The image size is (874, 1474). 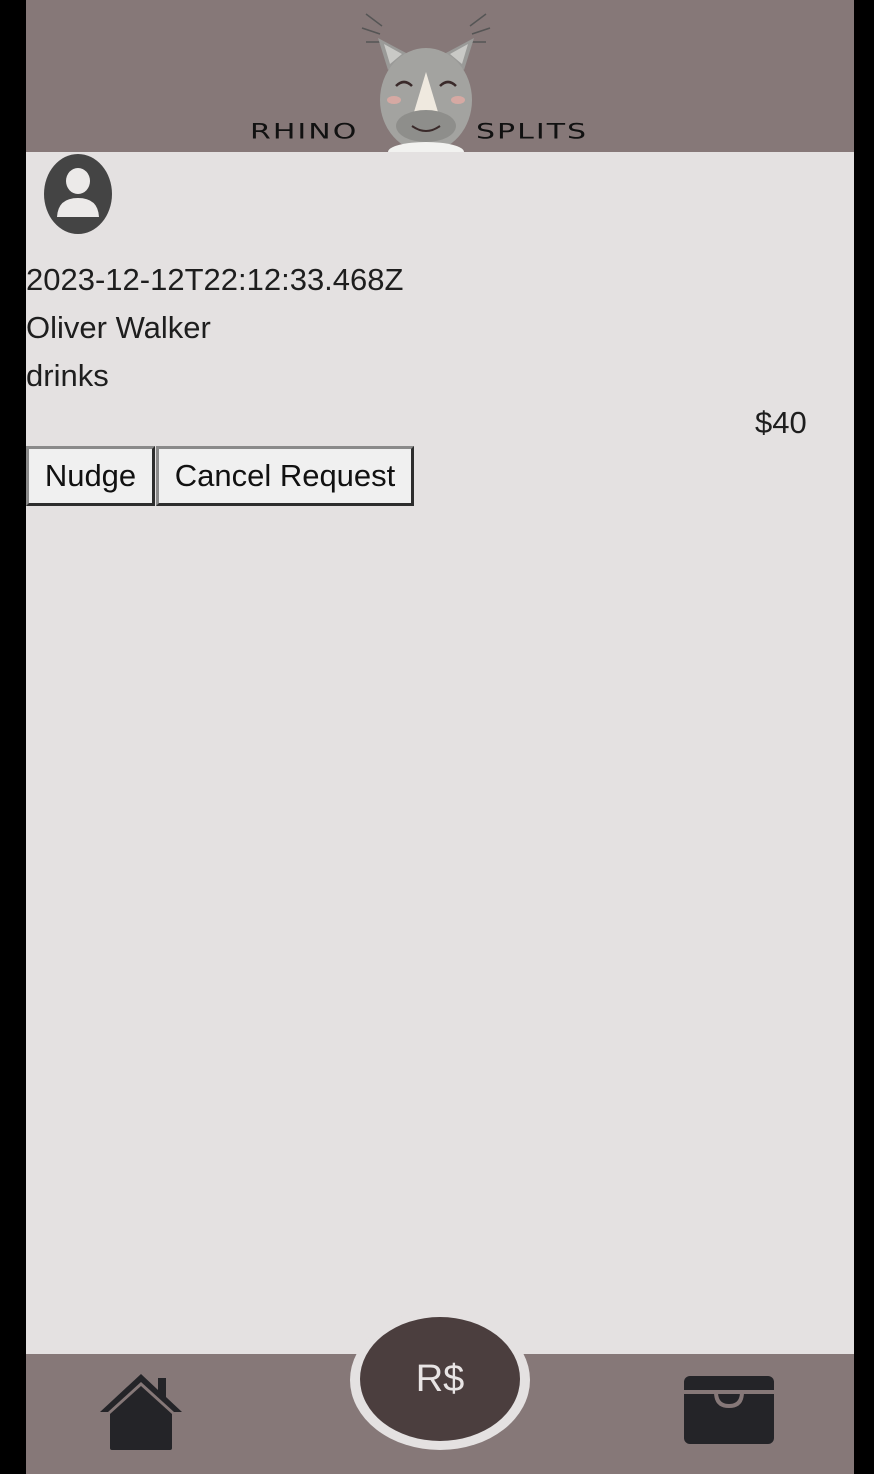 I want to click on home-icon, so click(x=141, y=1410).